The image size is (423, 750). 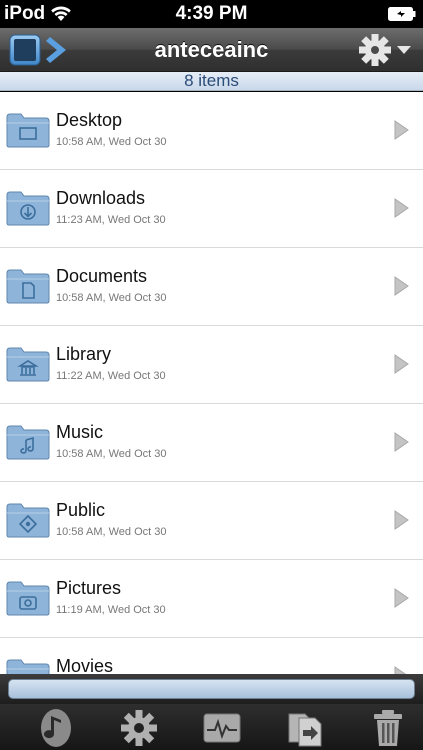 What do you see at coordinates (388, 728) in the screenshot?
I see `trash-icon` at bounding box center [388, 728].